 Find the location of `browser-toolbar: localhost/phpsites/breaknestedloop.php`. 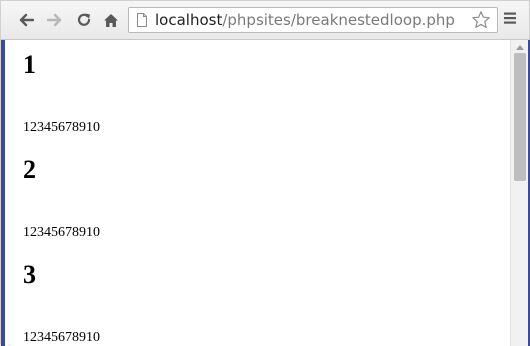

browser-toolbar: localhost/phpsites/breaknestedloop.php is located at coordinates (265, 20).